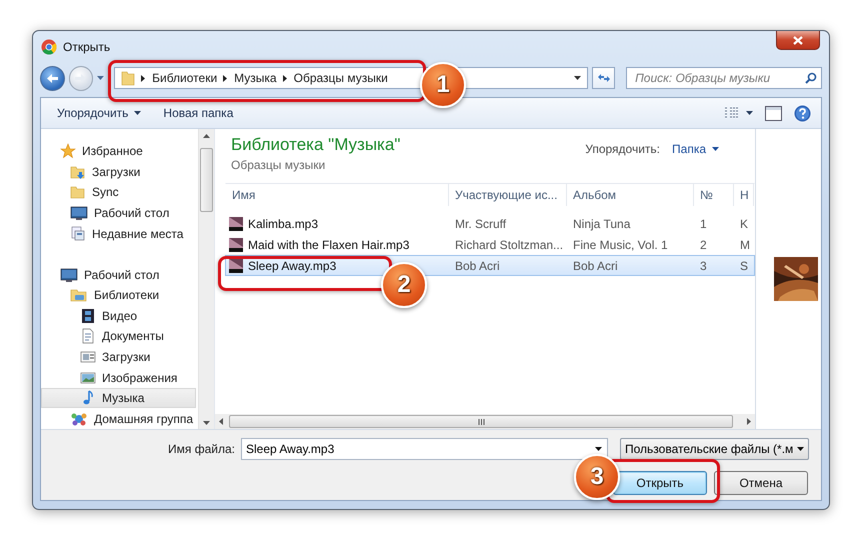 The image size is (864, 544). I want to click on document-icon, so click(88, 336).